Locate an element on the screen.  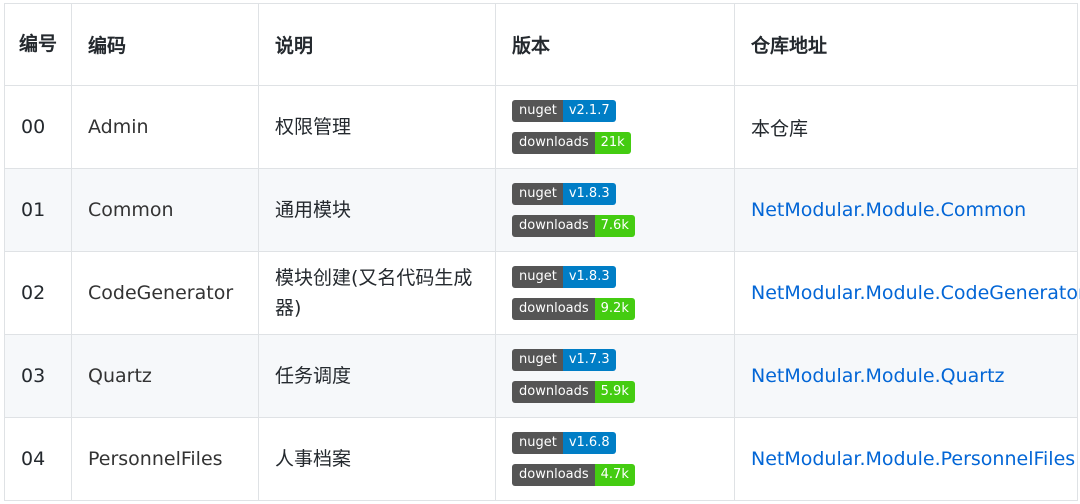
downloads-badge-value: 4.7k is located at coordinates (614, 475).